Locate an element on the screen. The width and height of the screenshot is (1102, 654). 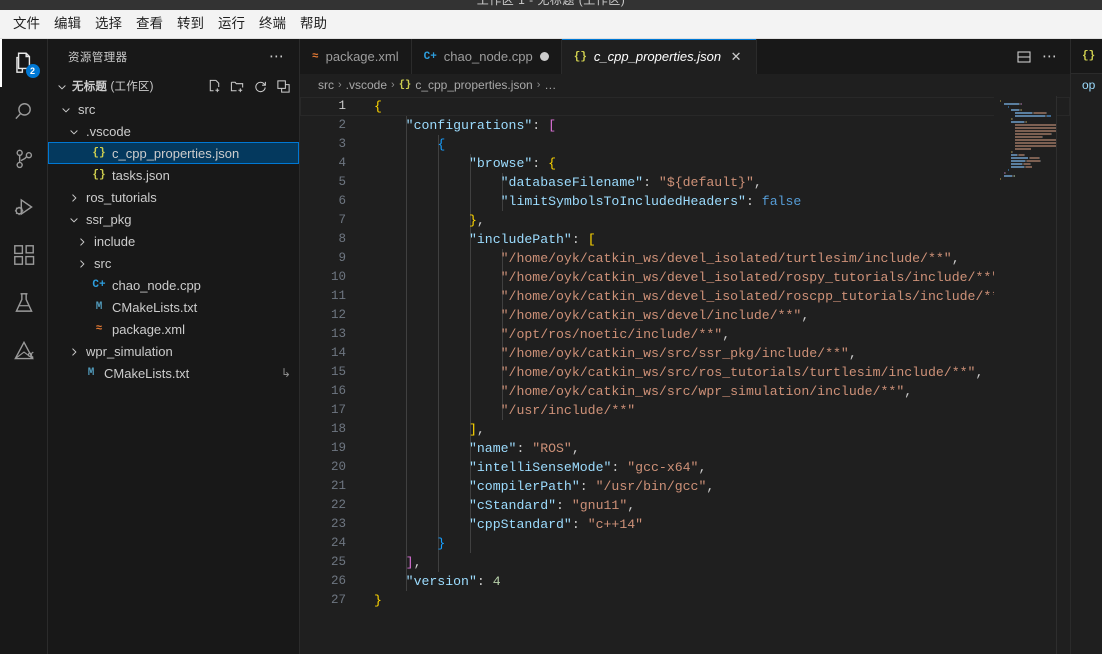
code-line: "compilerPath": "/usr/bin/gcc", is located at coordinates (544, 486).